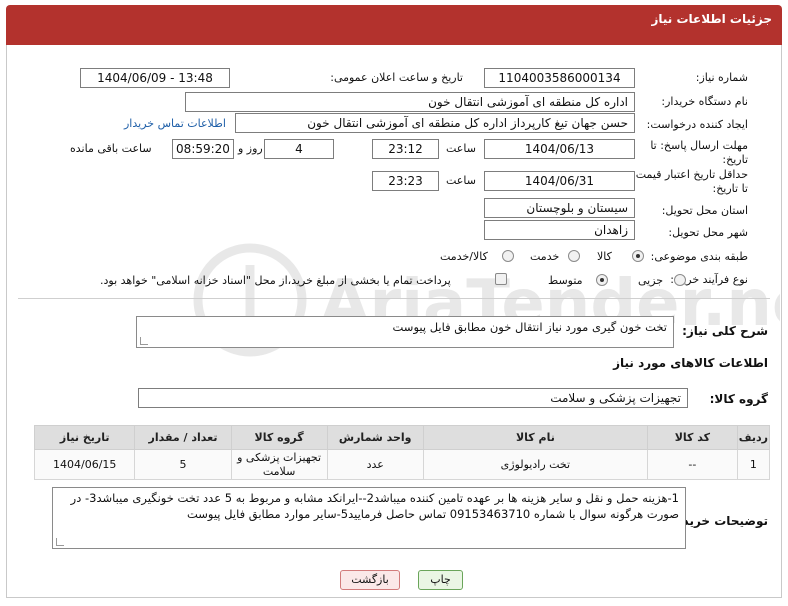 This screenshot has height=606, width=788. I want to click on province-label: استان محل تحویل:, so click(704, 210).